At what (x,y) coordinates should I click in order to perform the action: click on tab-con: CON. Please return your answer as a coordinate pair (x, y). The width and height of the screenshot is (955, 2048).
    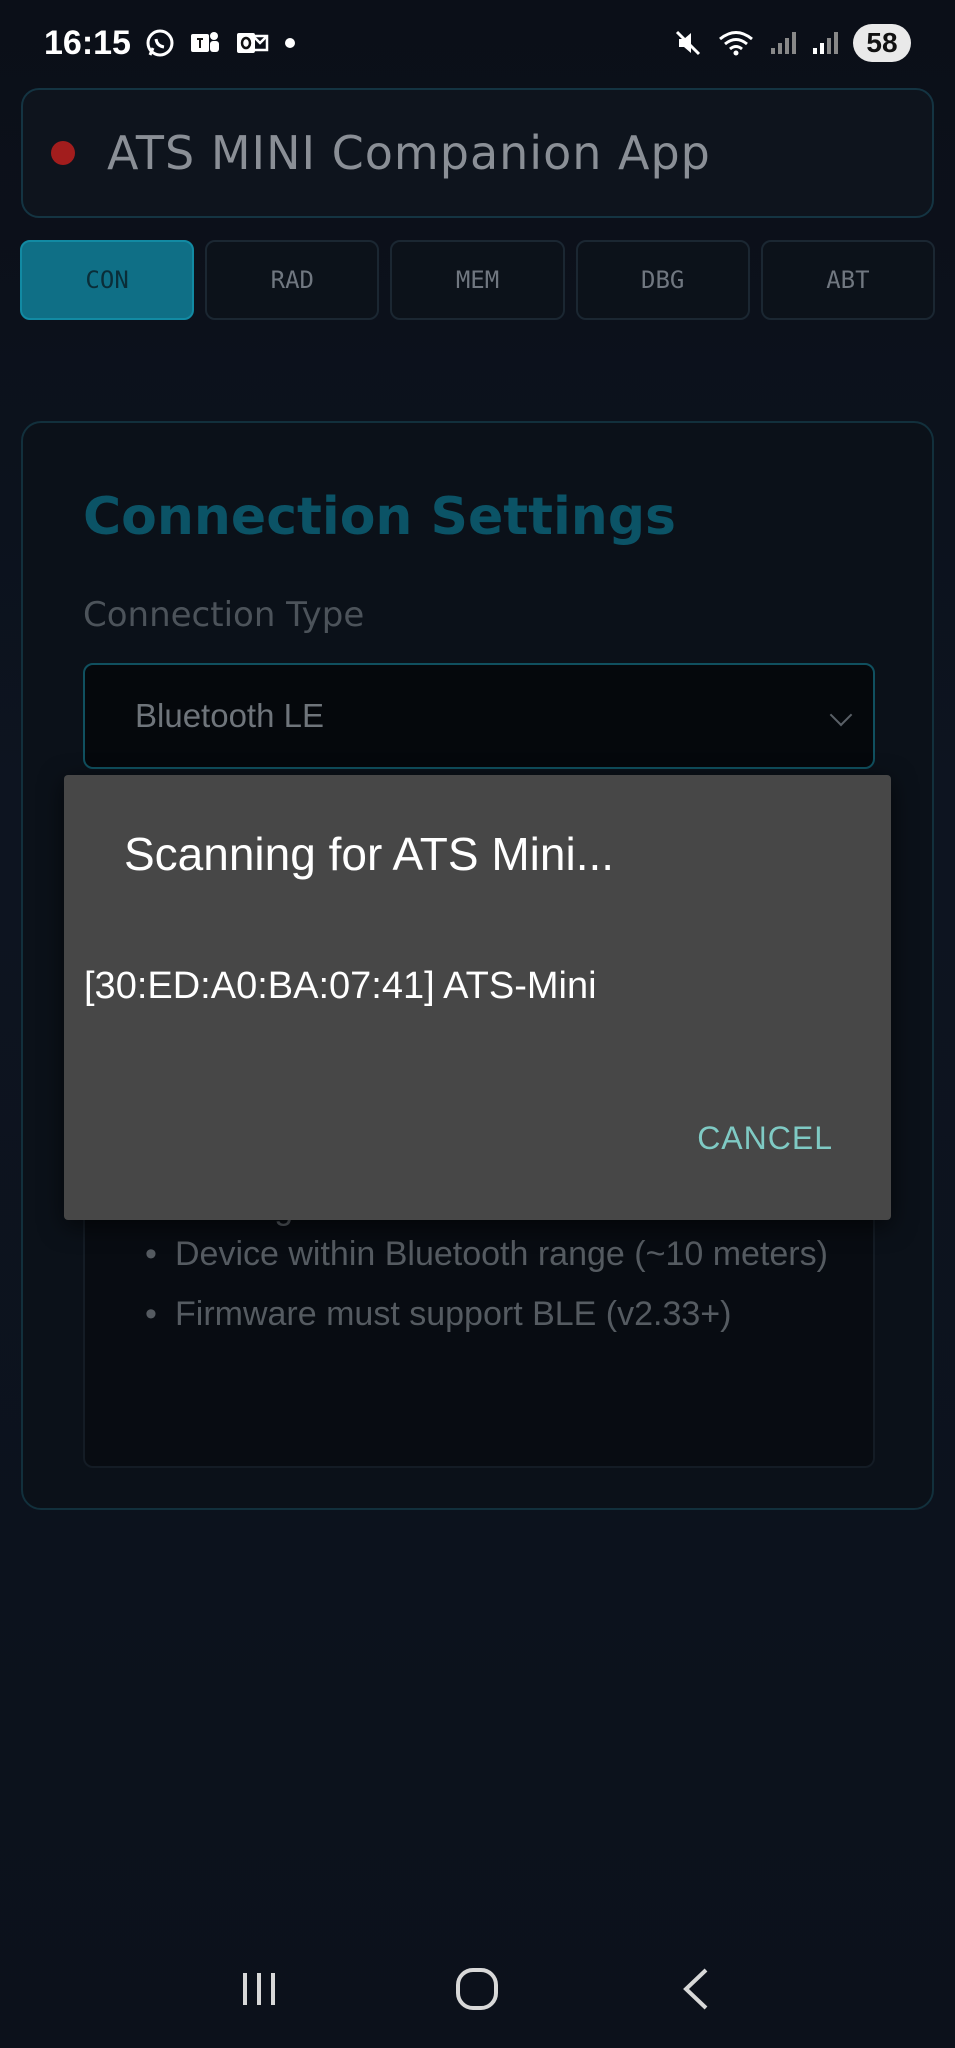
    Looking at the image, I should click on (107, 280).